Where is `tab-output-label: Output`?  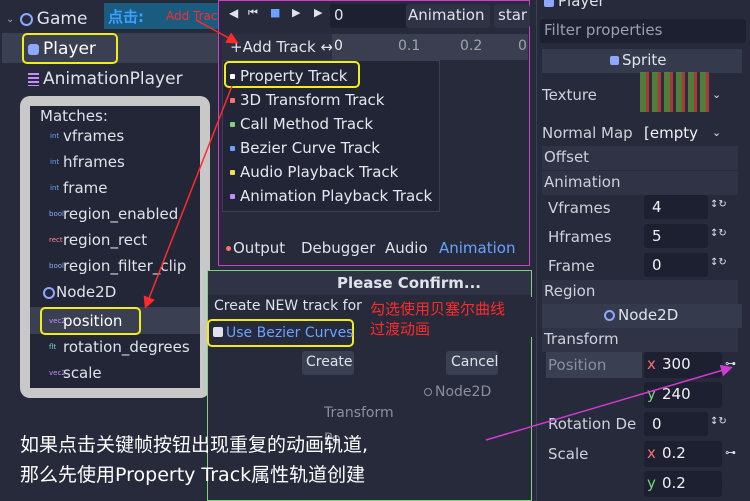 tab-output-label: Output is located at coordinates (259, 248).